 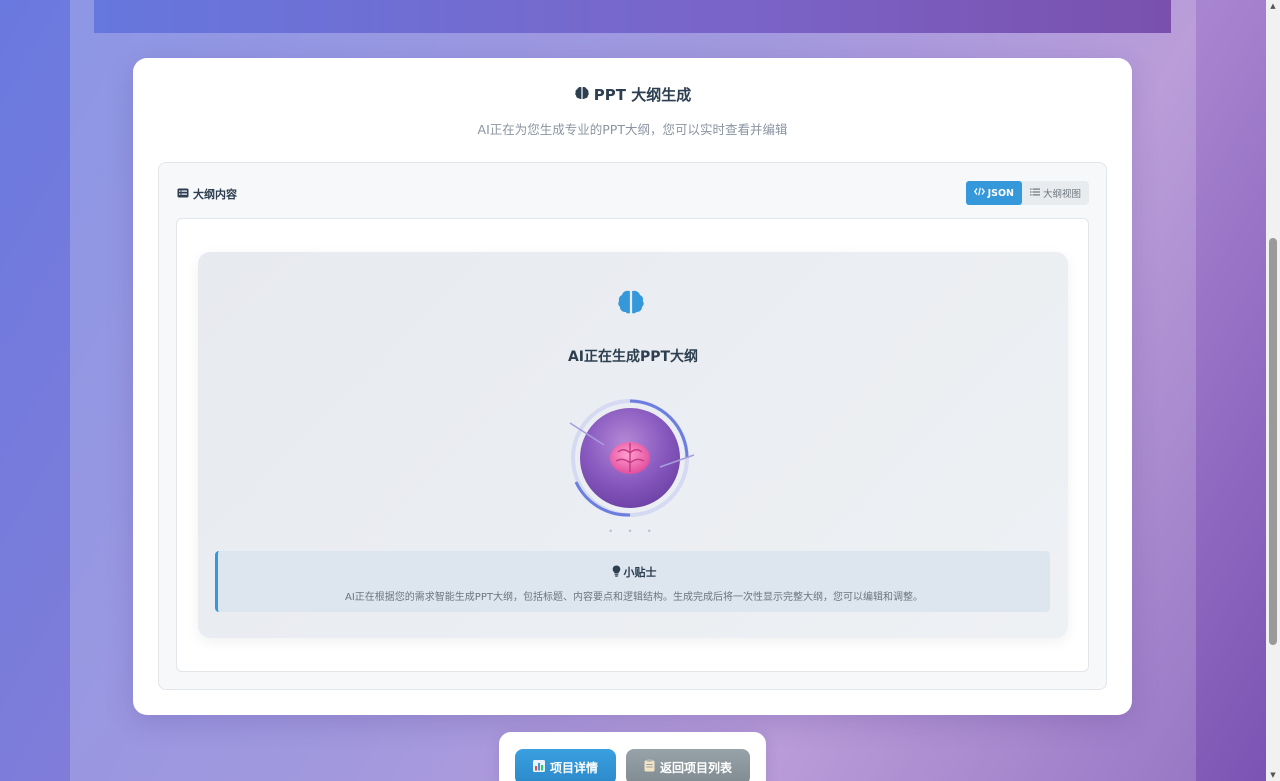 I want to click on bar-chart-icon, so click(x=538, y=767).